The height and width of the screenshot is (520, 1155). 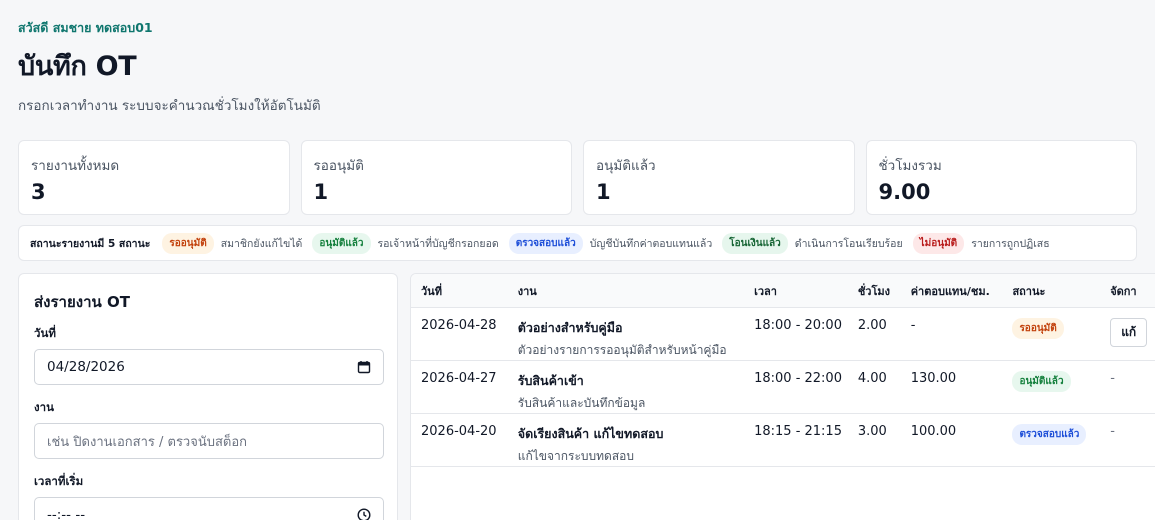 What do you see at coordinates (45, 333) in the screenshot?
I see `date-label: วันที่` at bounding box center [45, 333].